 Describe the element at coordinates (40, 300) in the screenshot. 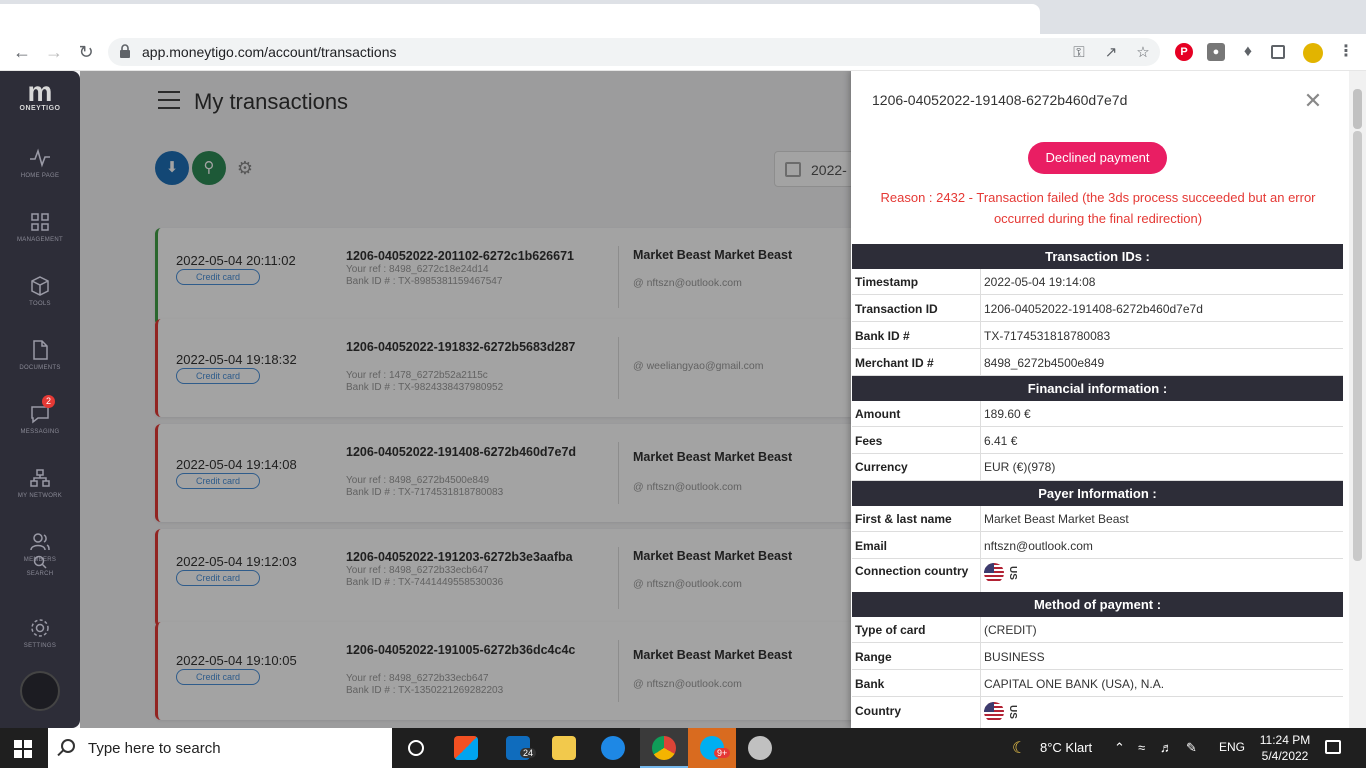

I see `sidebar-item-tools: TOOLS` at that location.